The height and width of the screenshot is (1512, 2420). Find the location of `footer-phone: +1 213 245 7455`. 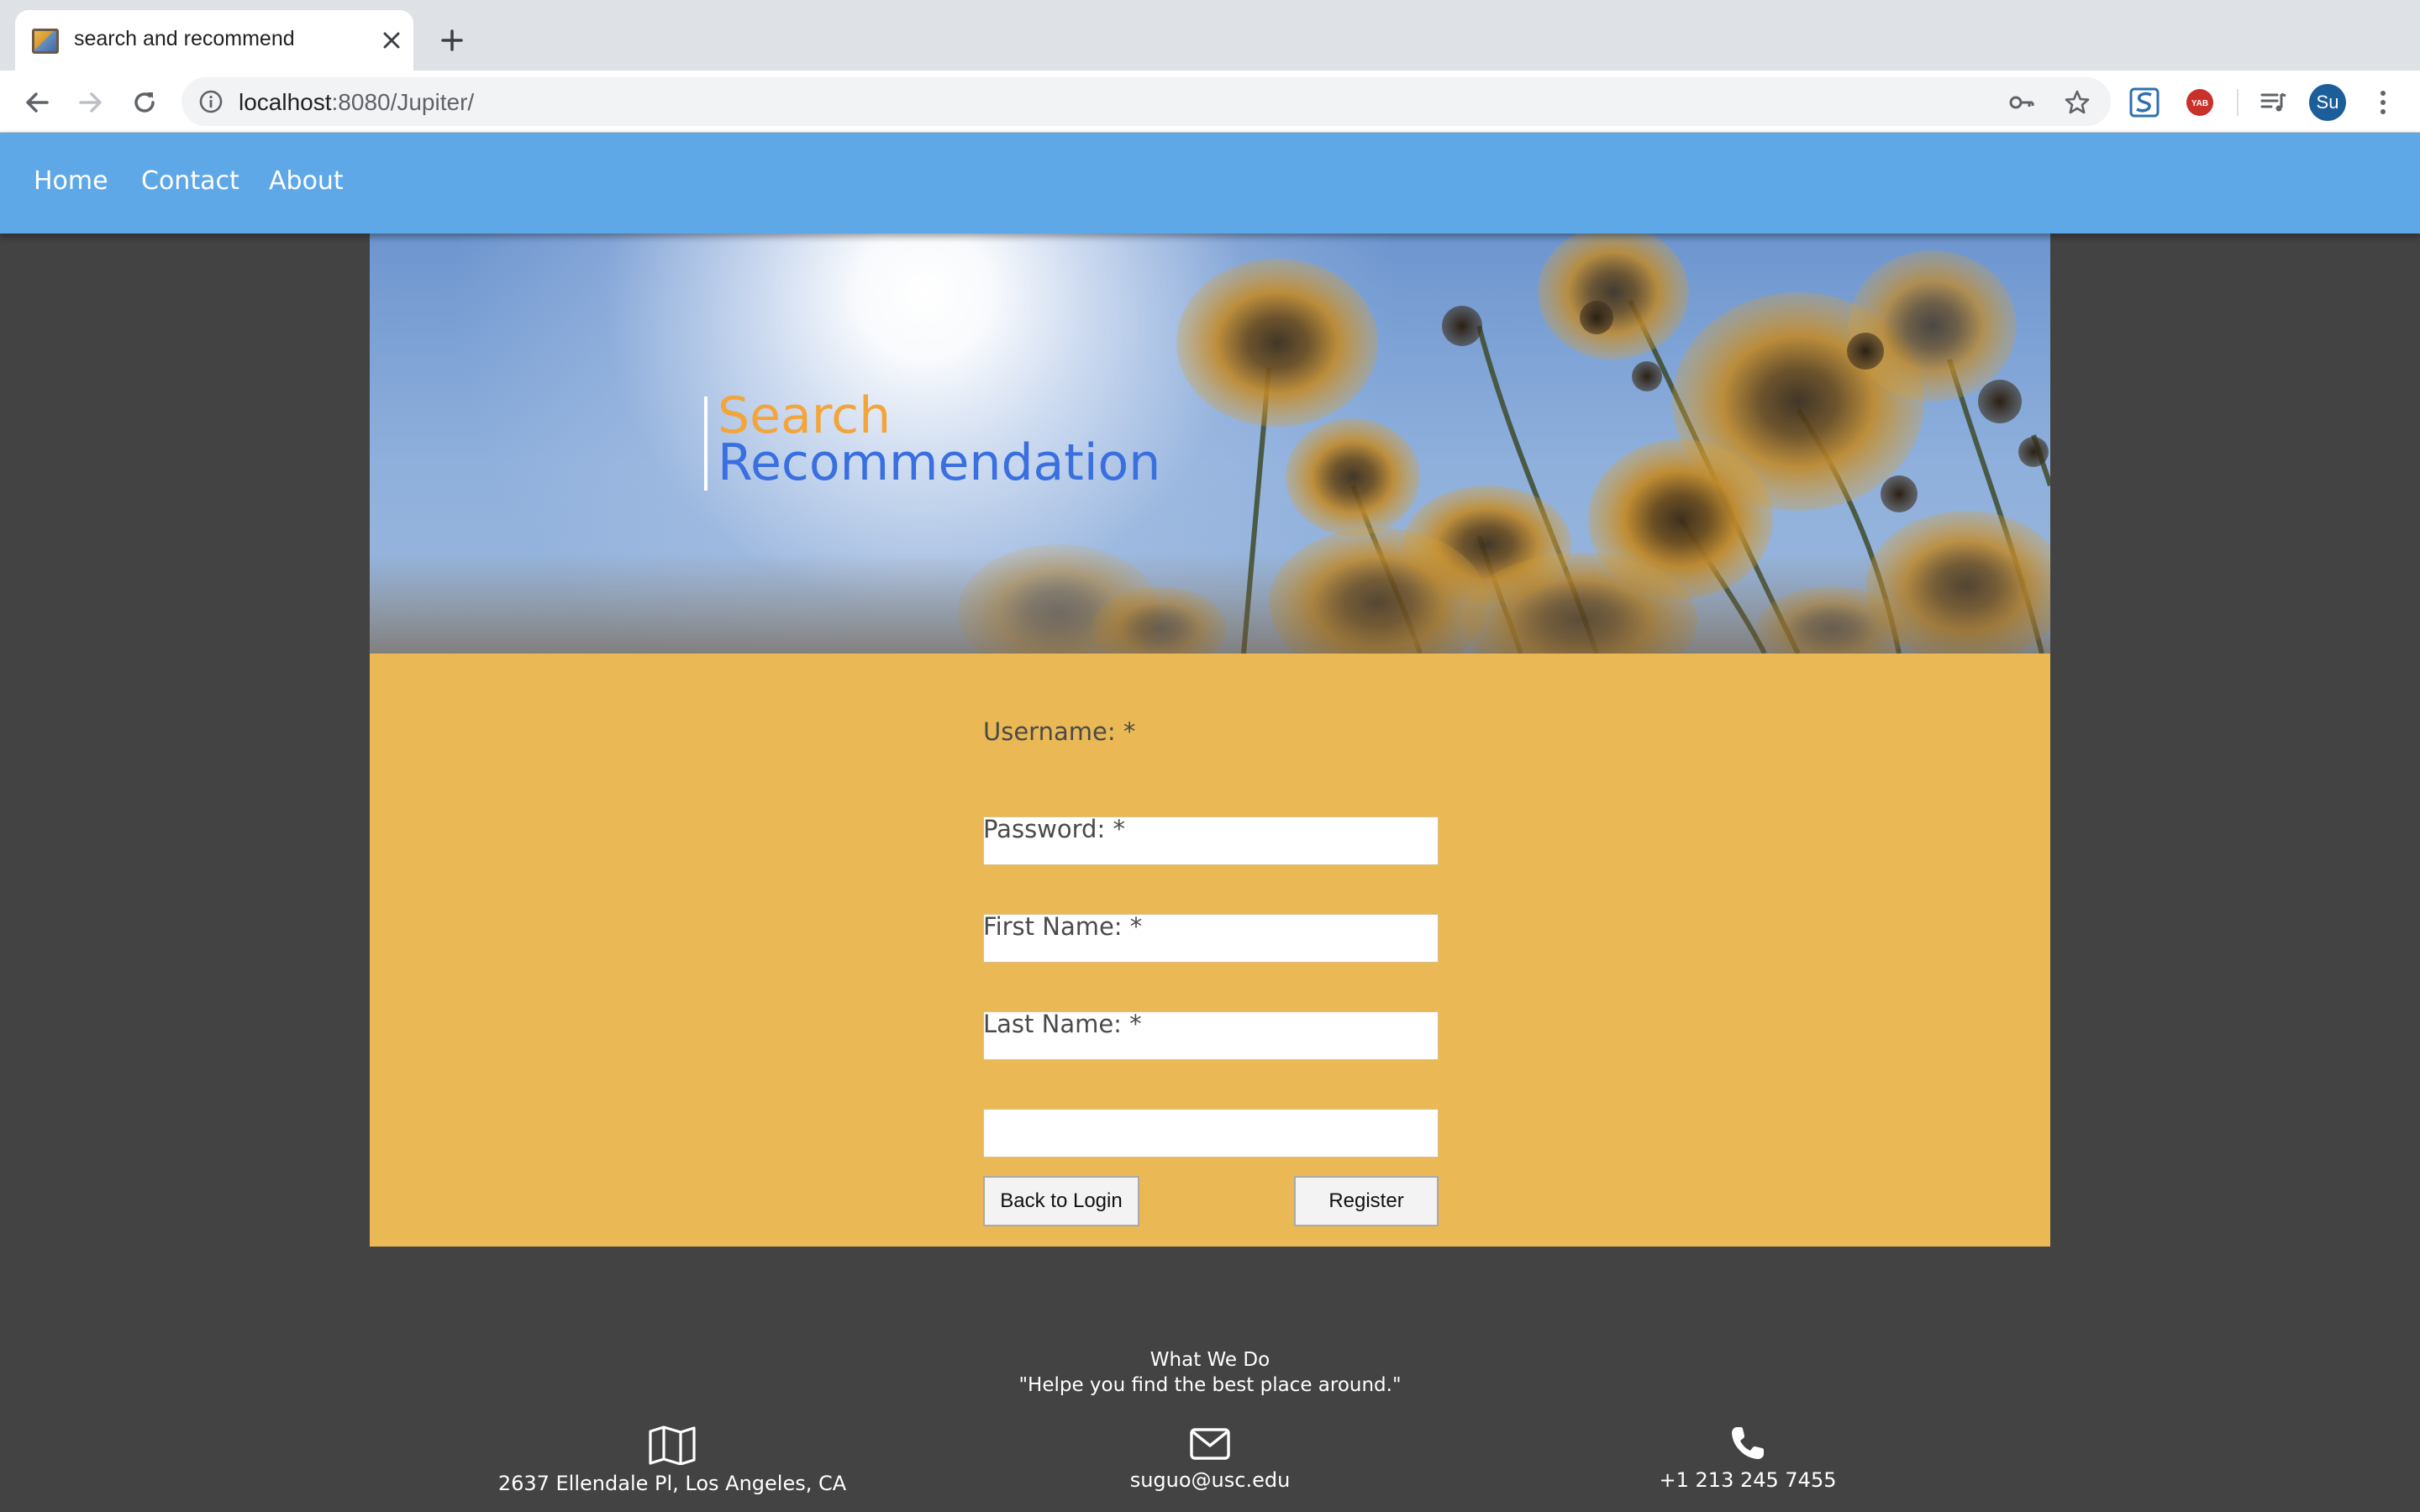

footer-phone: +1 213 245 7455 is located at coordinates (1748, 1458).